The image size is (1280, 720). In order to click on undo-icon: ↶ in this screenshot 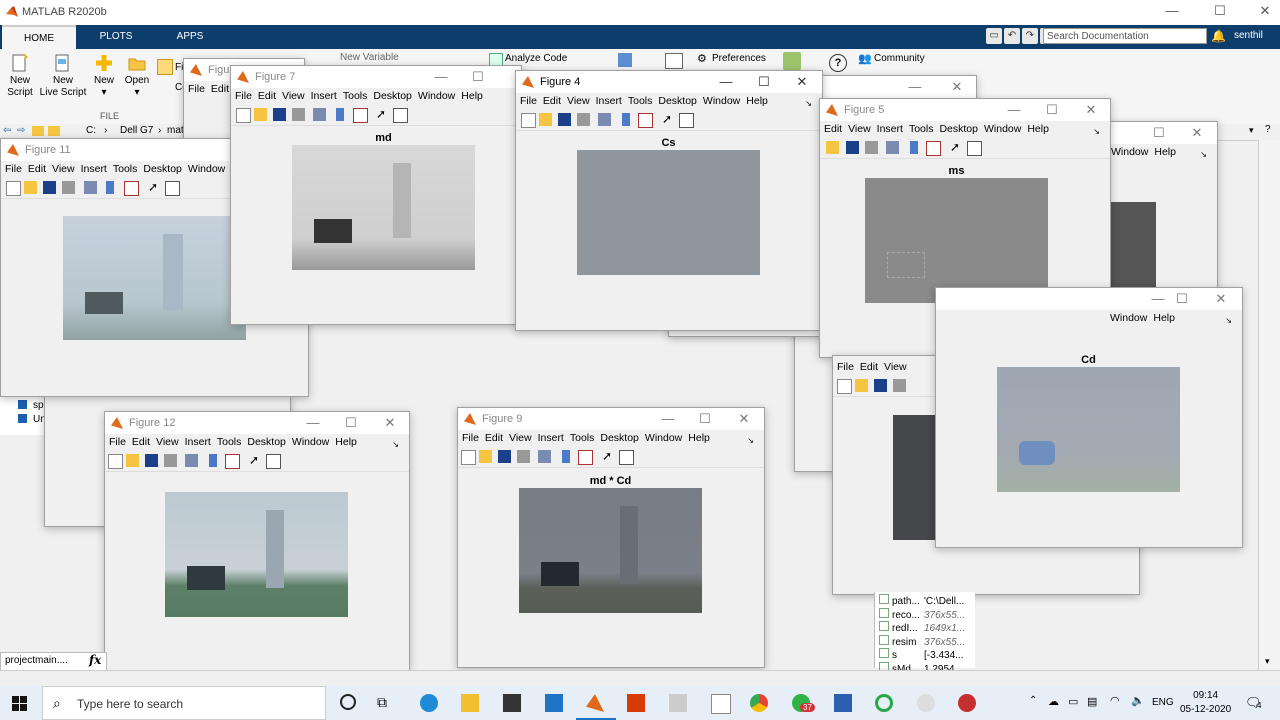, I will do `click(1012, 36)`.